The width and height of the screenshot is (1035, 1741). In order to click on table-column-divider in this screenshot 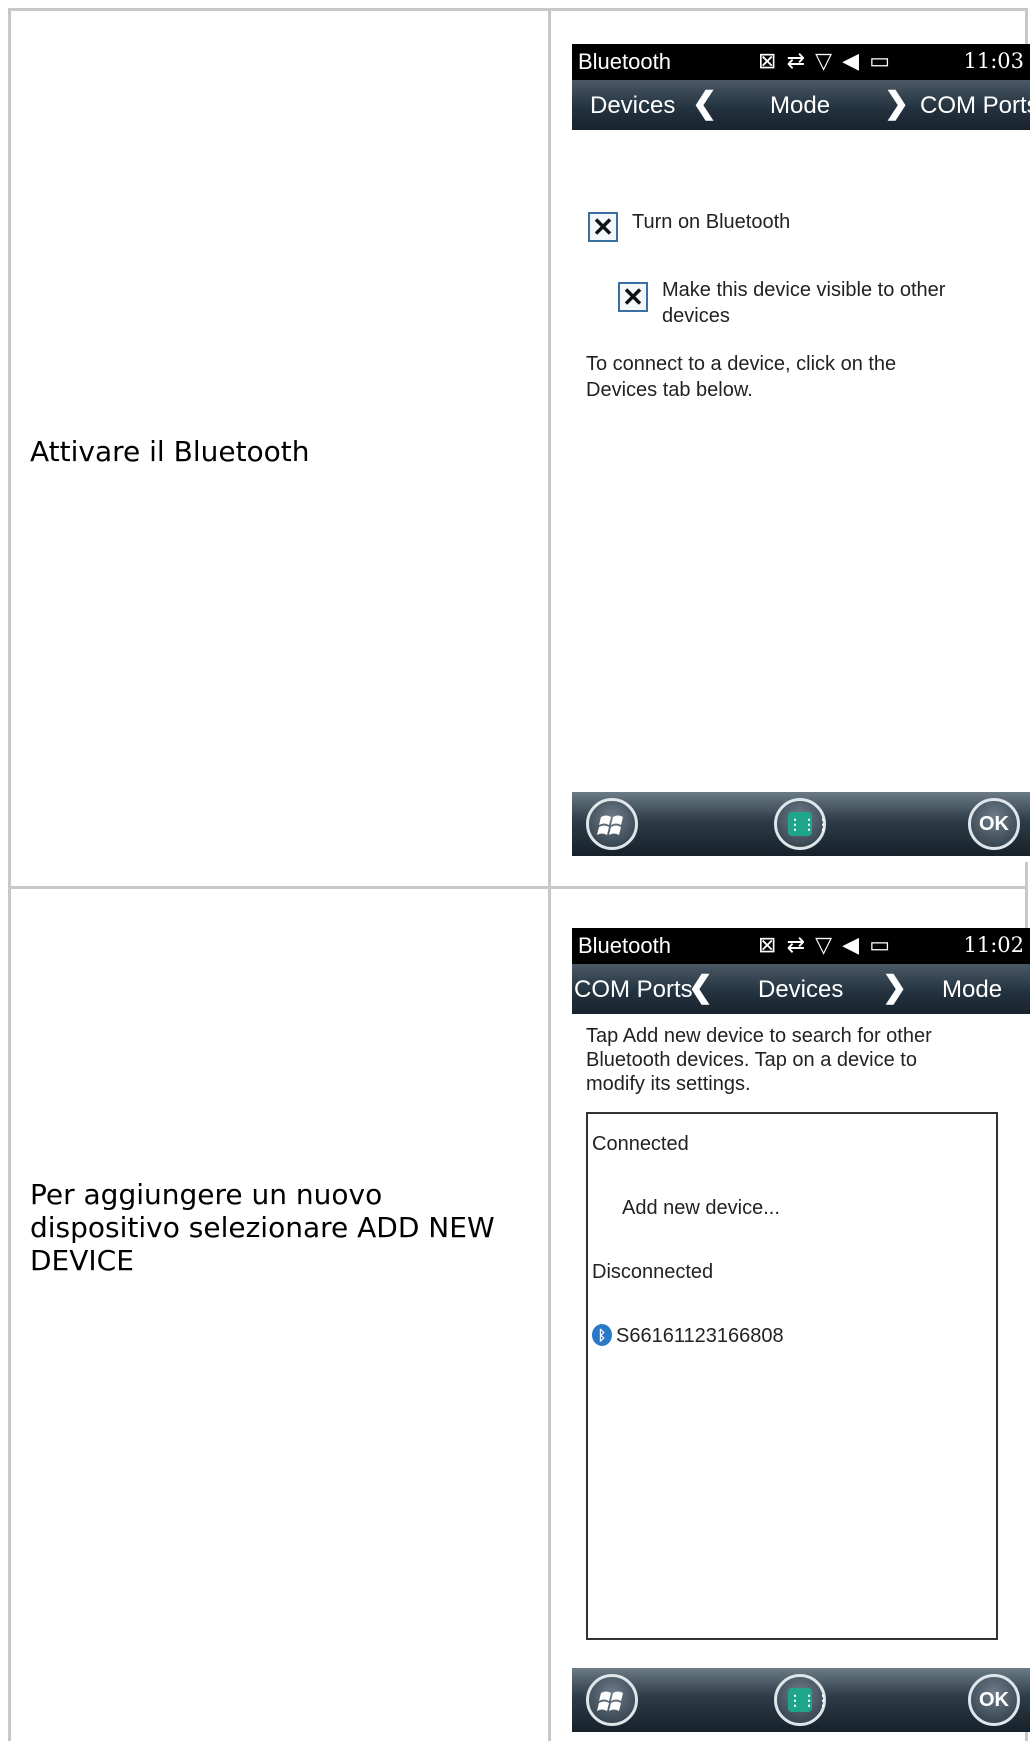, I will do `click(549, 874)`.